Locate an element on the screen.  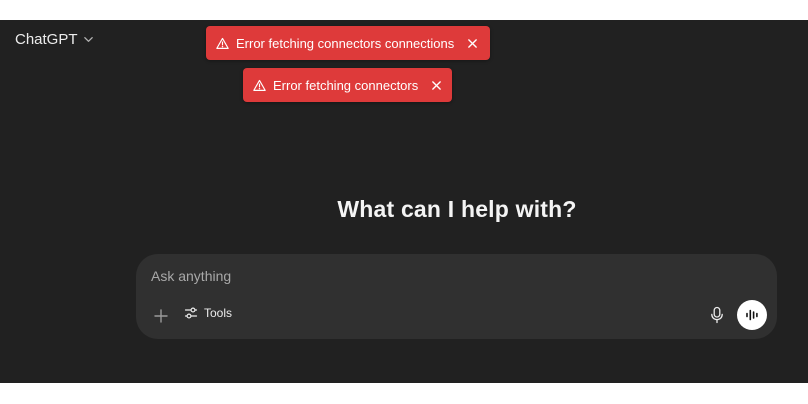
page-title: What can I help with? is located at coordinates (457, 209).